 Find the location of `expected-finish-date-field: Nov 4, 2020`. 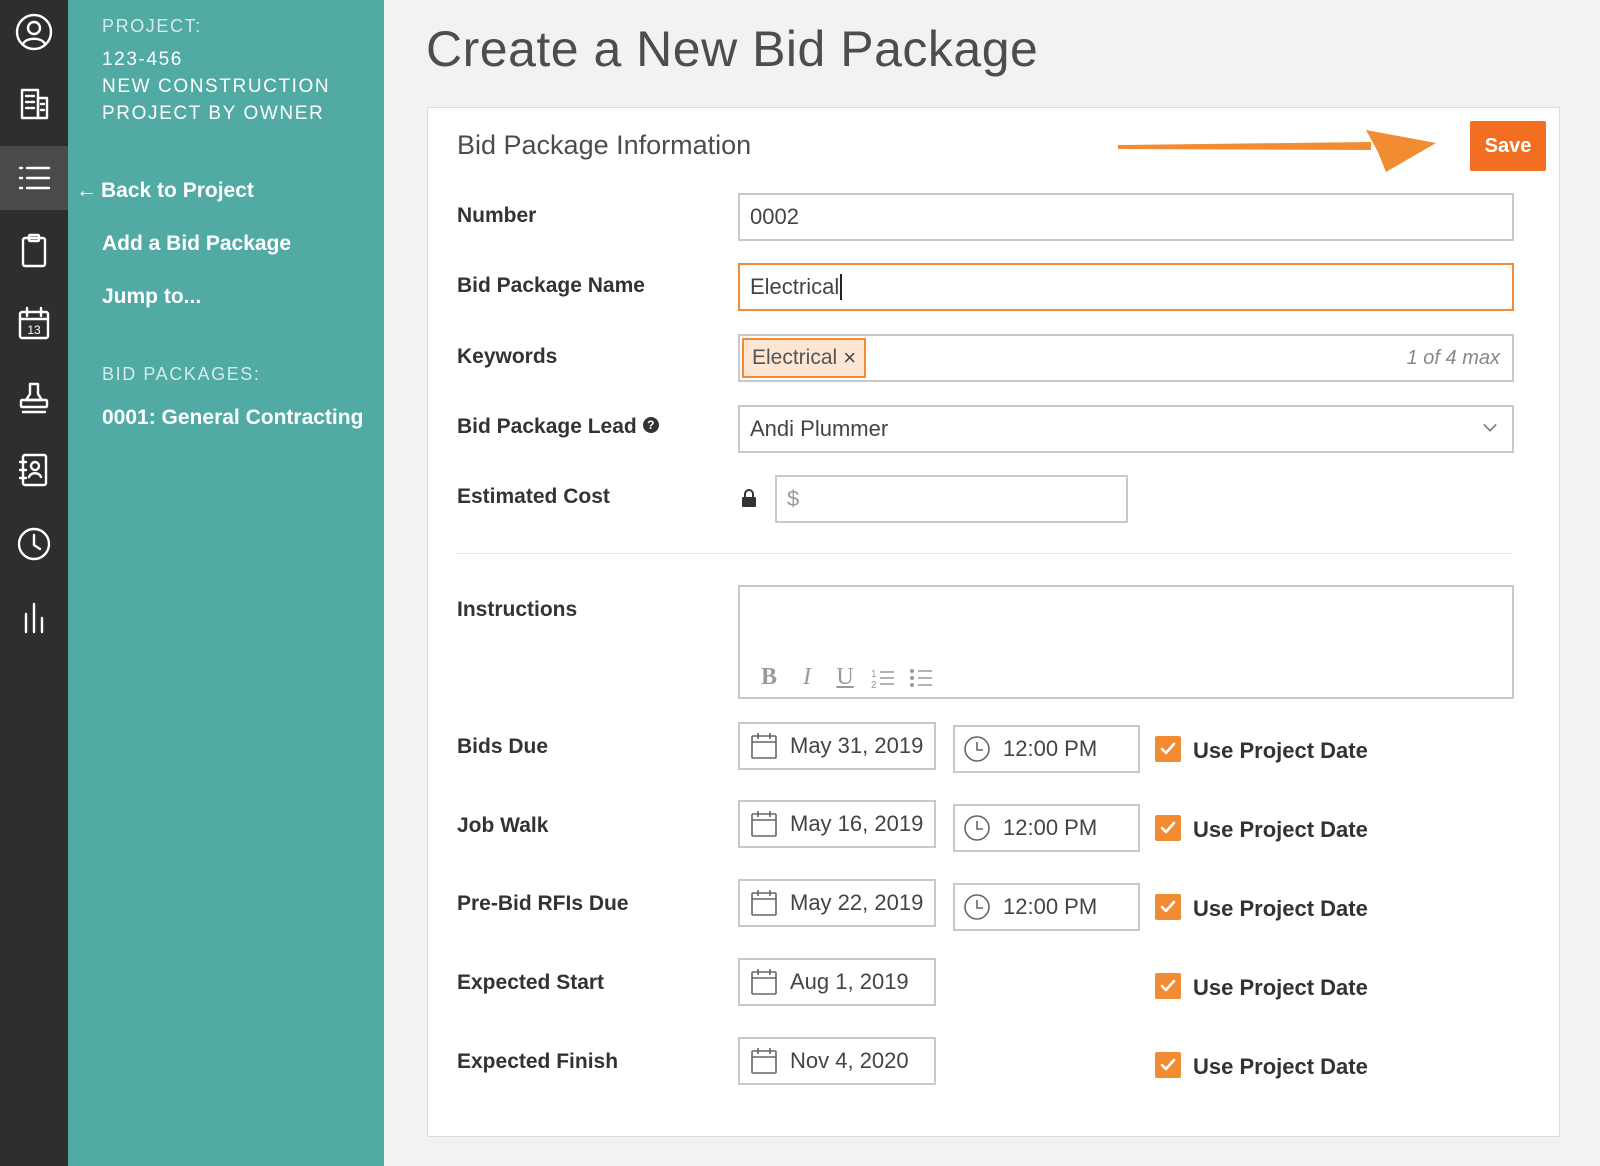

expected-finish-date-field: Nov 4, 2020 is located at coordinates (837, 1061).